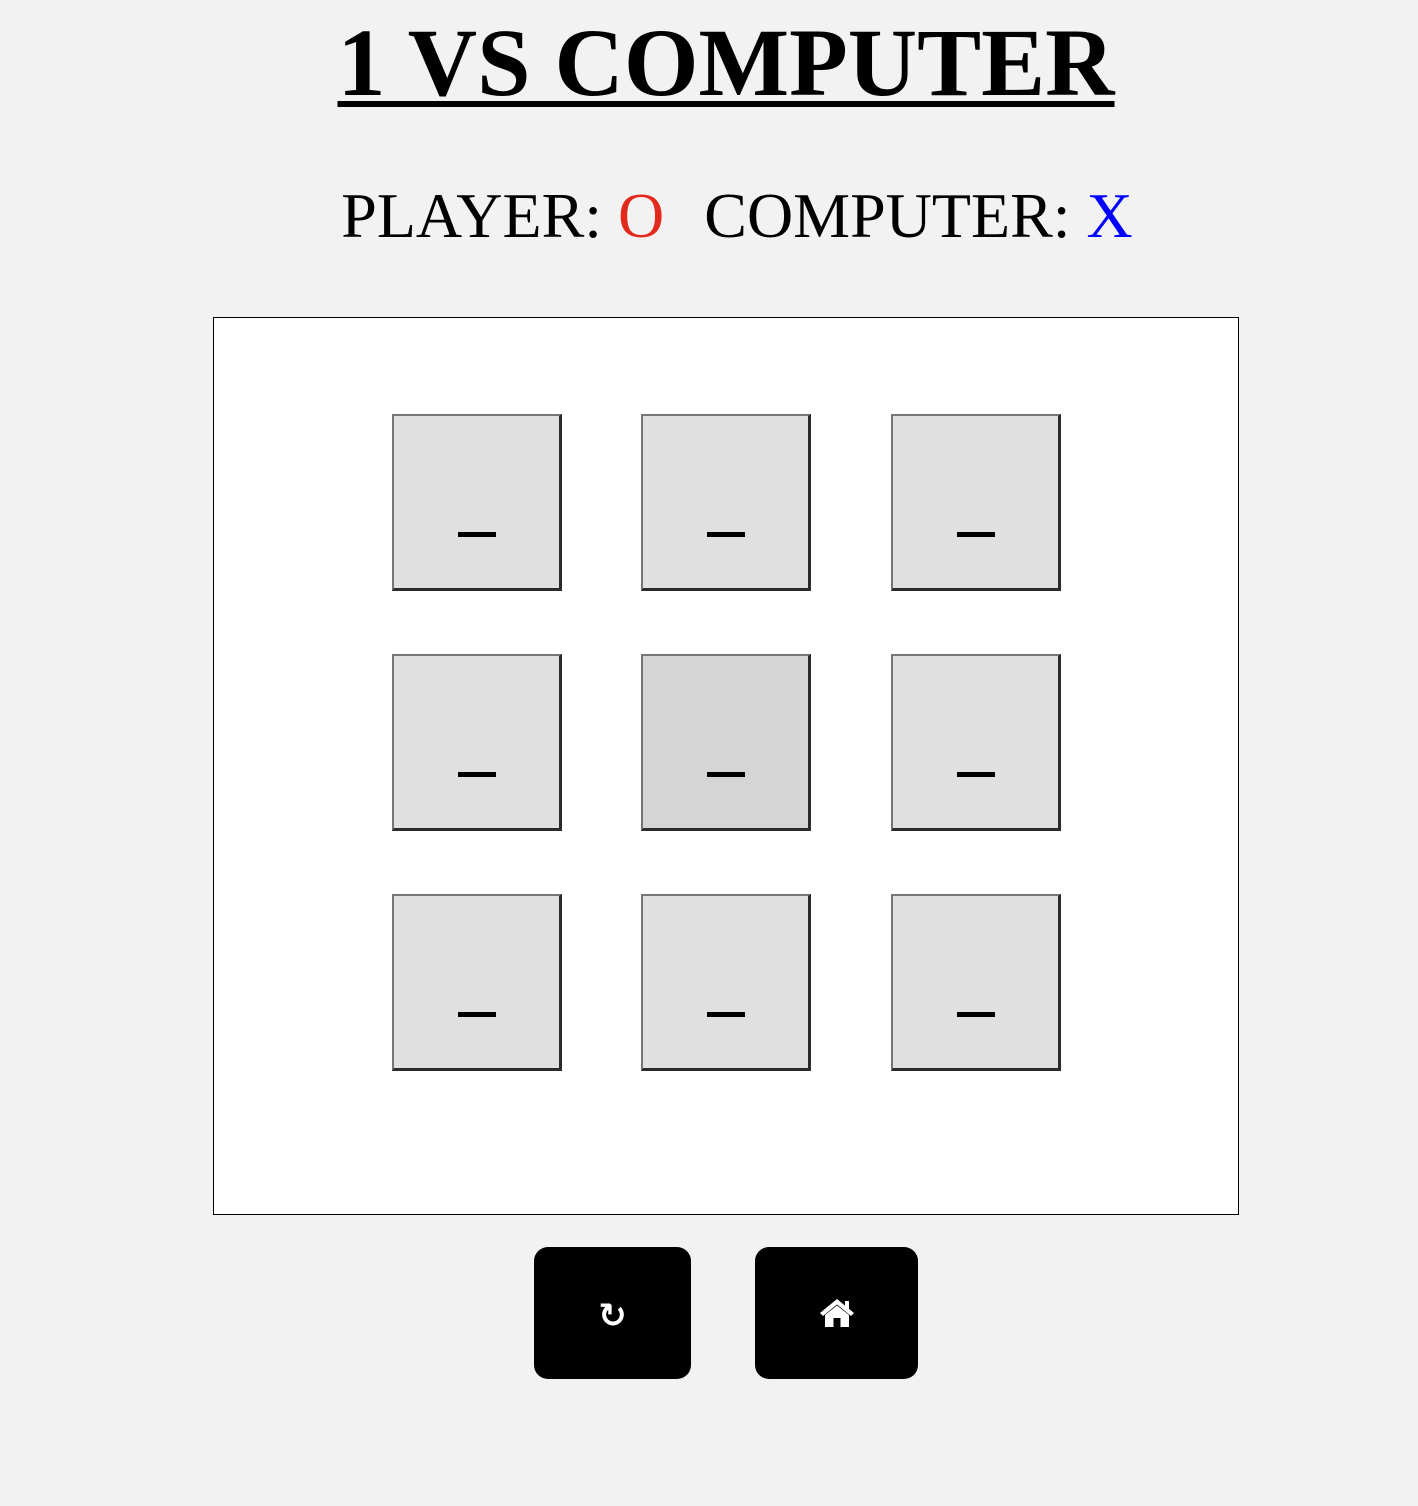  What do you see at coordinates (726, 742) in the screenshot?
I see `board-cell-5: _` at bounding box center [726, 742].